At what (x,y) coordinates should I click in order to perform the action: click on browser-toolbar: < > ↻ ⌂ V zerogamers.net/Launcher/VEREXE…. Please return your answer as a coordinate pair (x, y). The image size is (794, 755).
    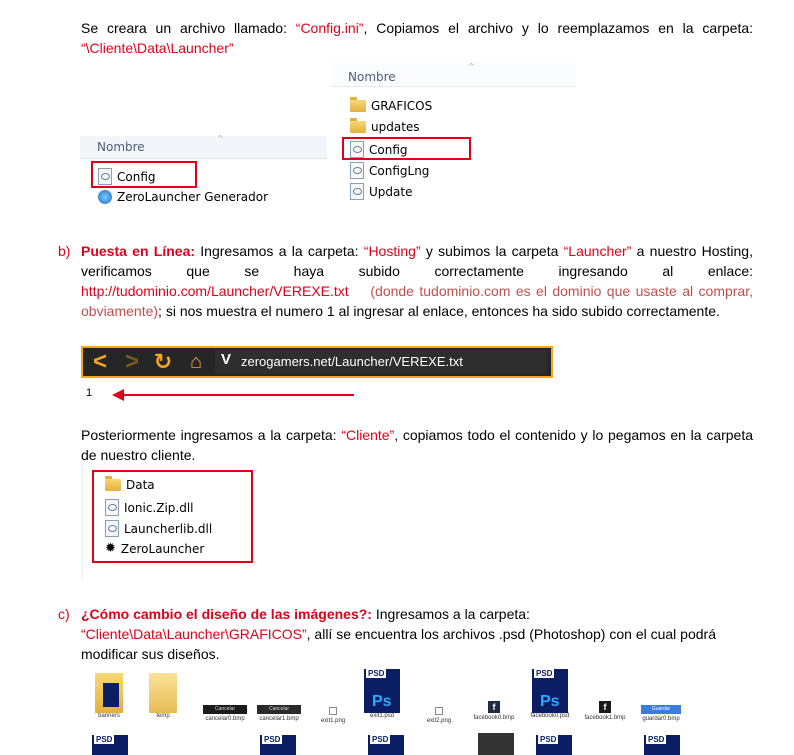
    Looking at the image, I should click on (317, 362).